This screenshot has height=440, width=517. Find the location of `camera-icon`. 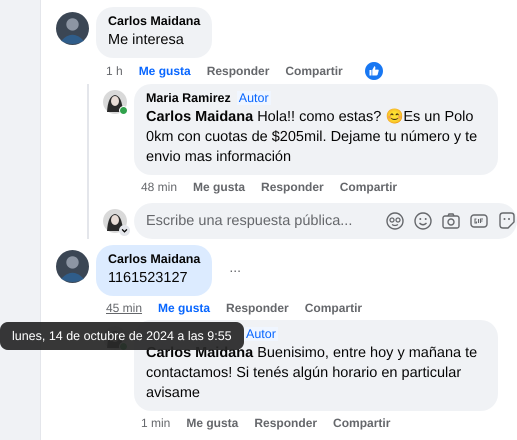

camera-icon is located at coordinates (451, 221).